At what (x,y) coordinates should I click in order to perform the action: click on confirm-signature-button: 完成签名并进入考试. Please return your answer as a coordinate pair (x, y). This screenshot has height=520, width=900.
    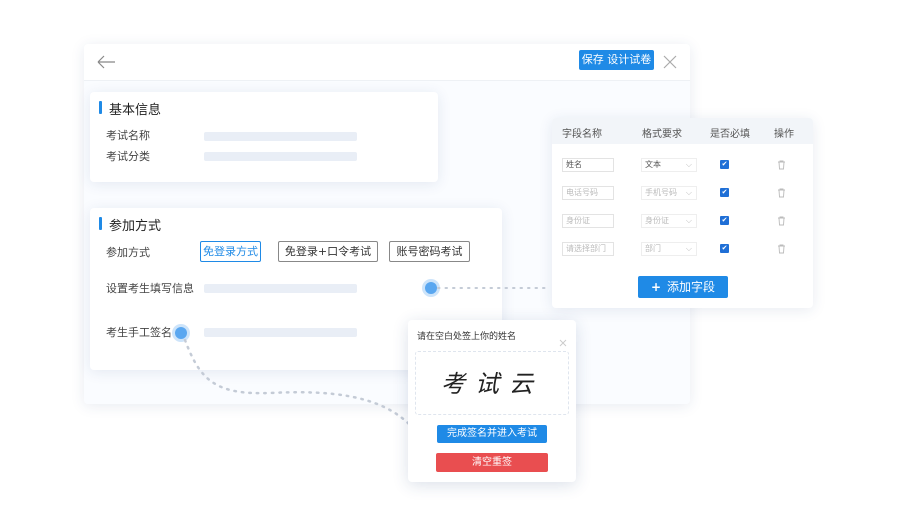
    Looking at the image, I should click on (492, 434).